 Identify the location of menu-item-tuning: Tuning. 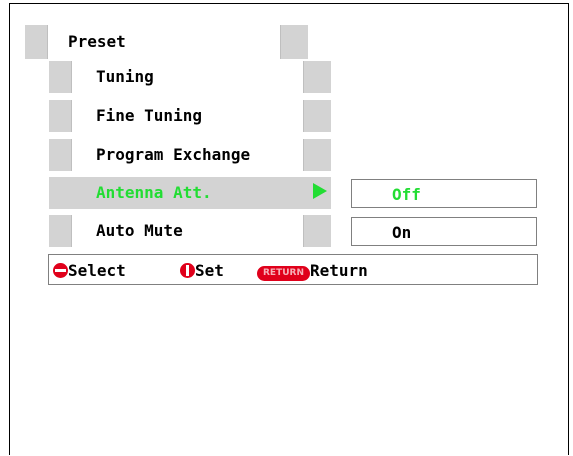
(190, 77).